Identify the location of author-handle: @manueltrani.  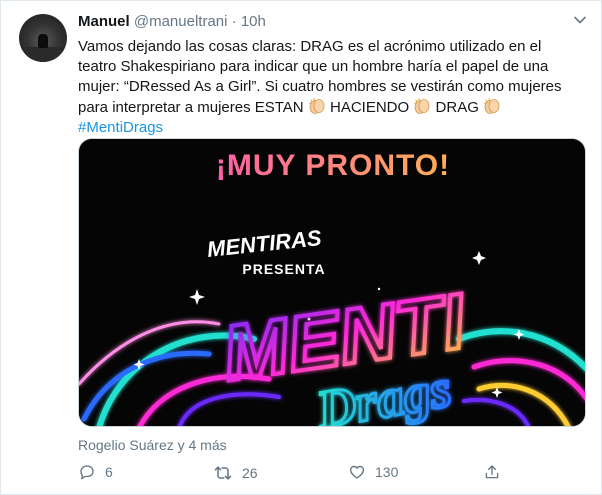
(181, 21).